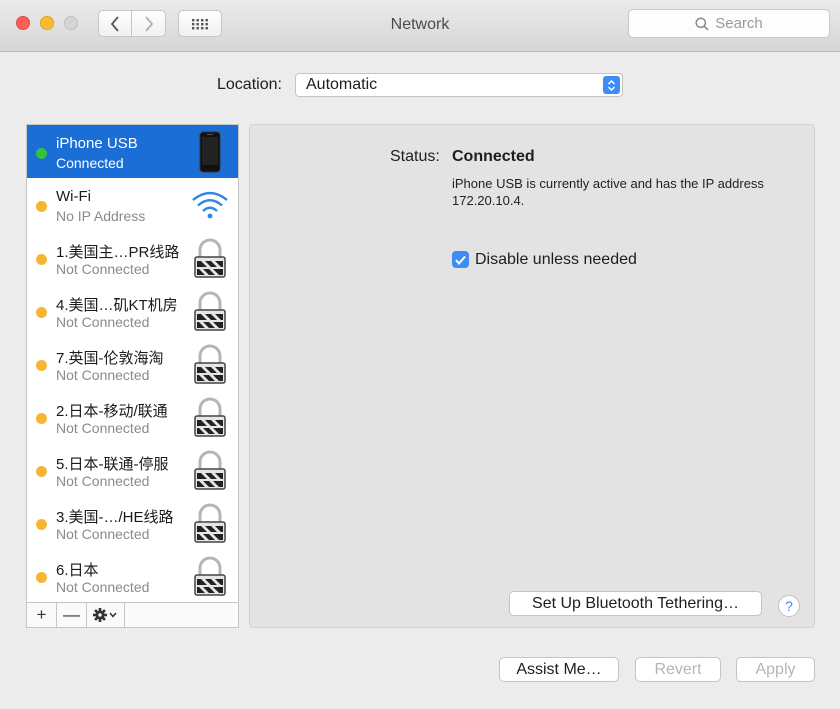  I want to click on service-item-iphone-usb: iPhone USB Connected, so click(132, 151).